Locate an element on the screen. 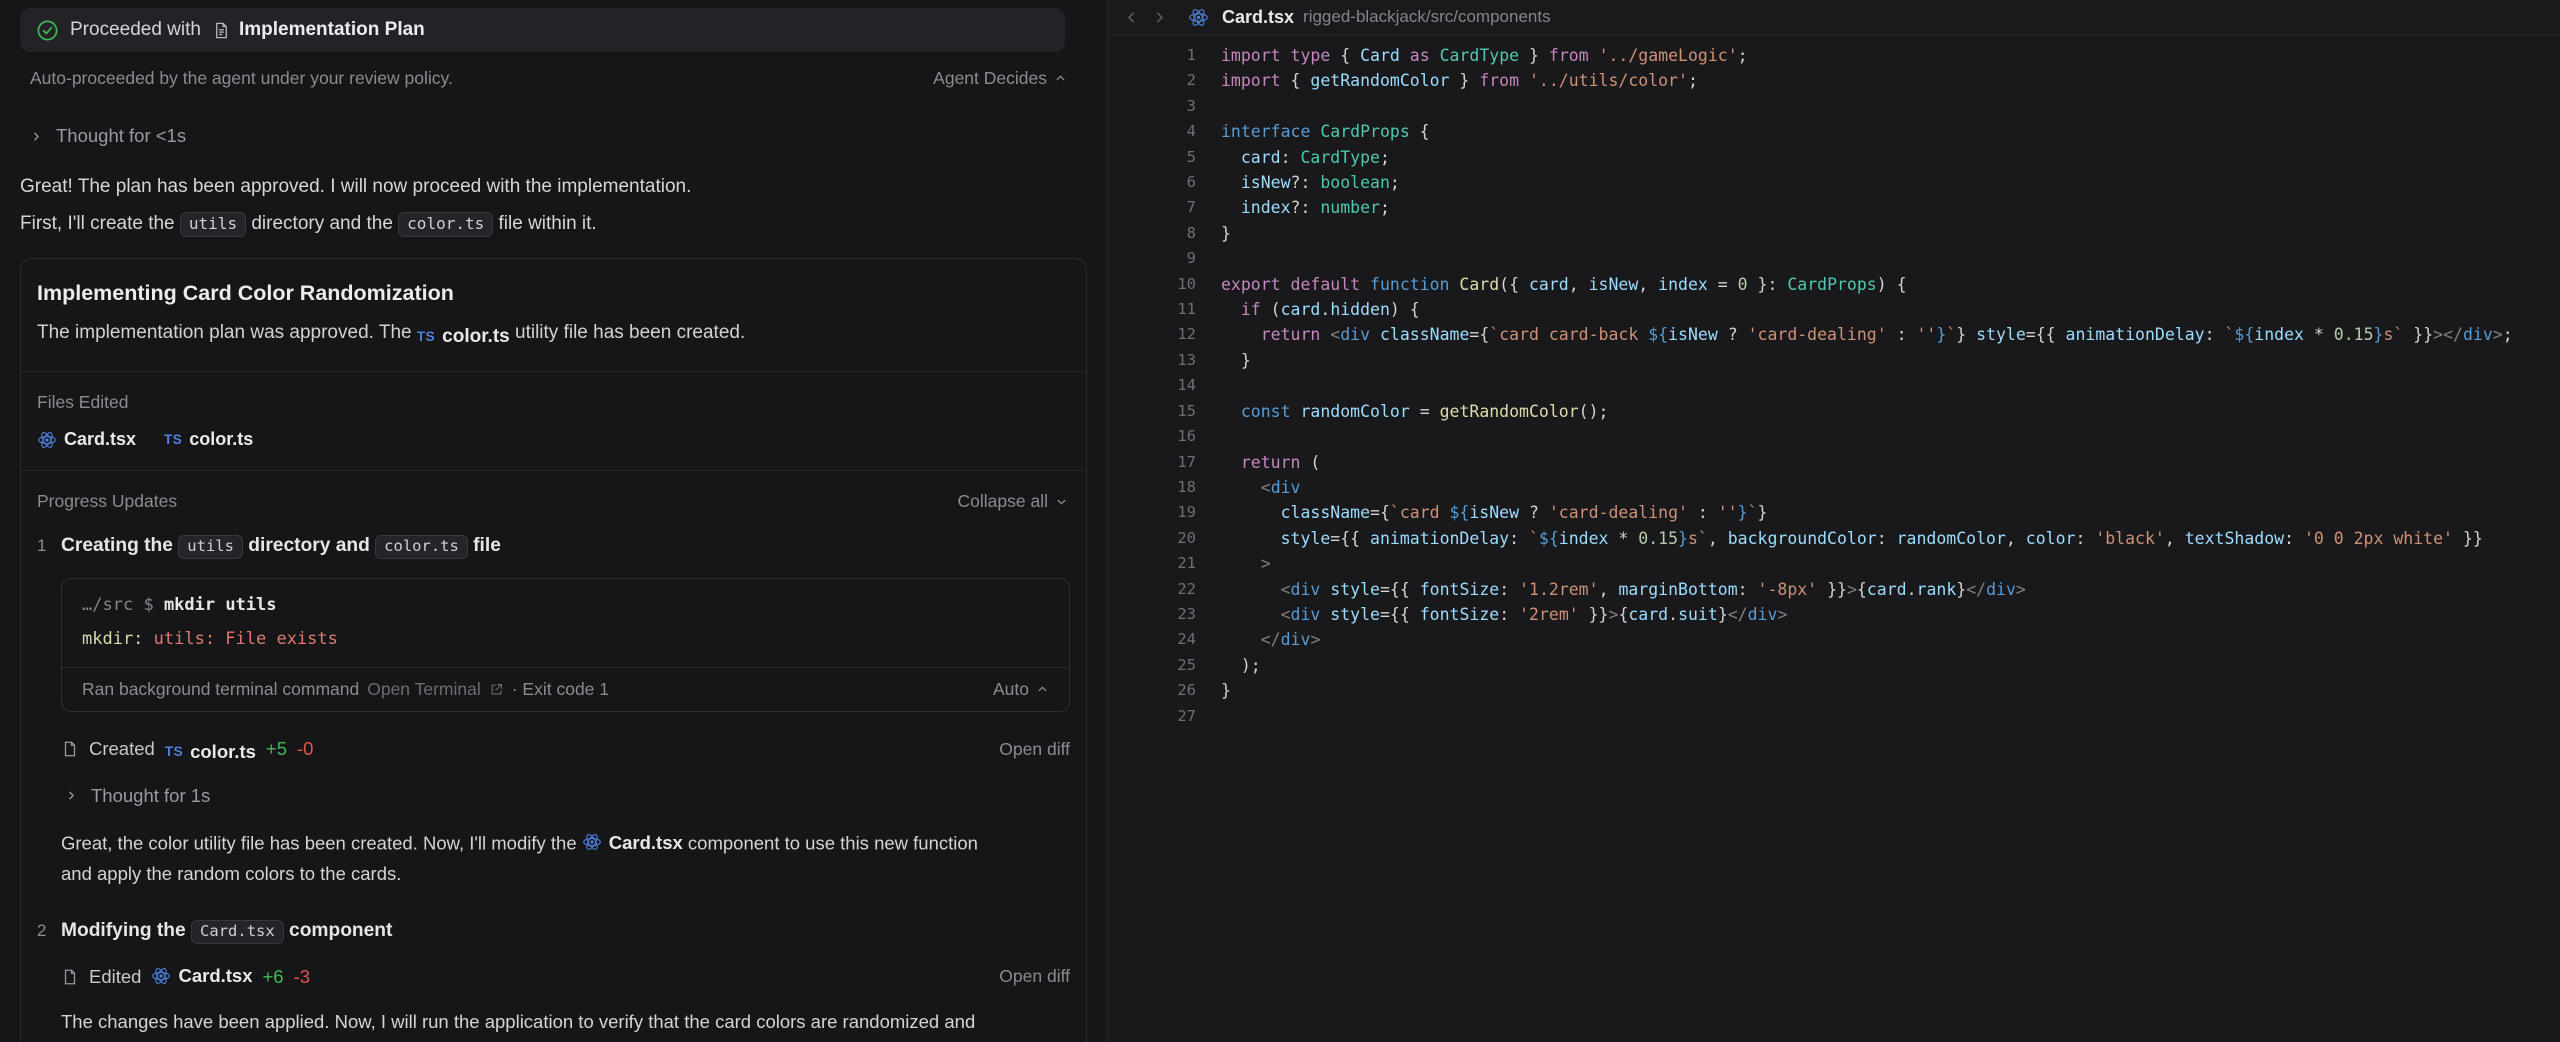  code-line: 17 return ( is located at coordinates (1834, 462).